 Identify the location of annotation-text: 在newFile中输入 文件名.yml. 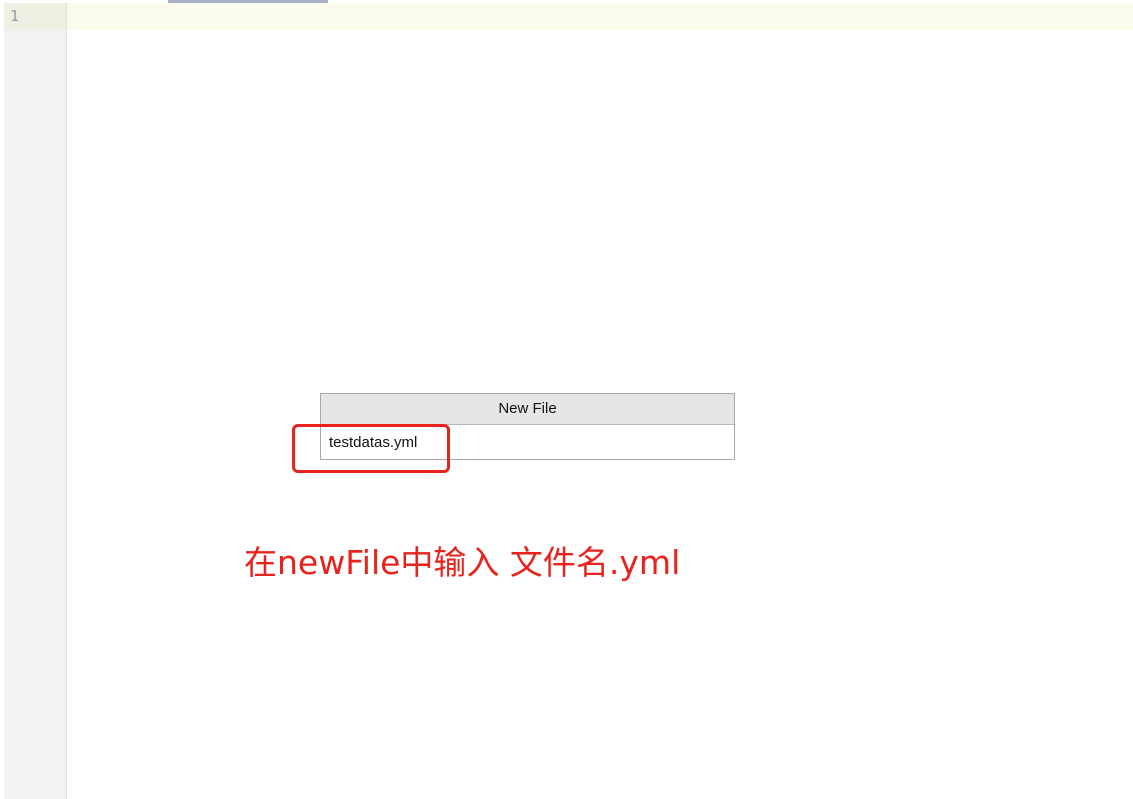
(462, 562).